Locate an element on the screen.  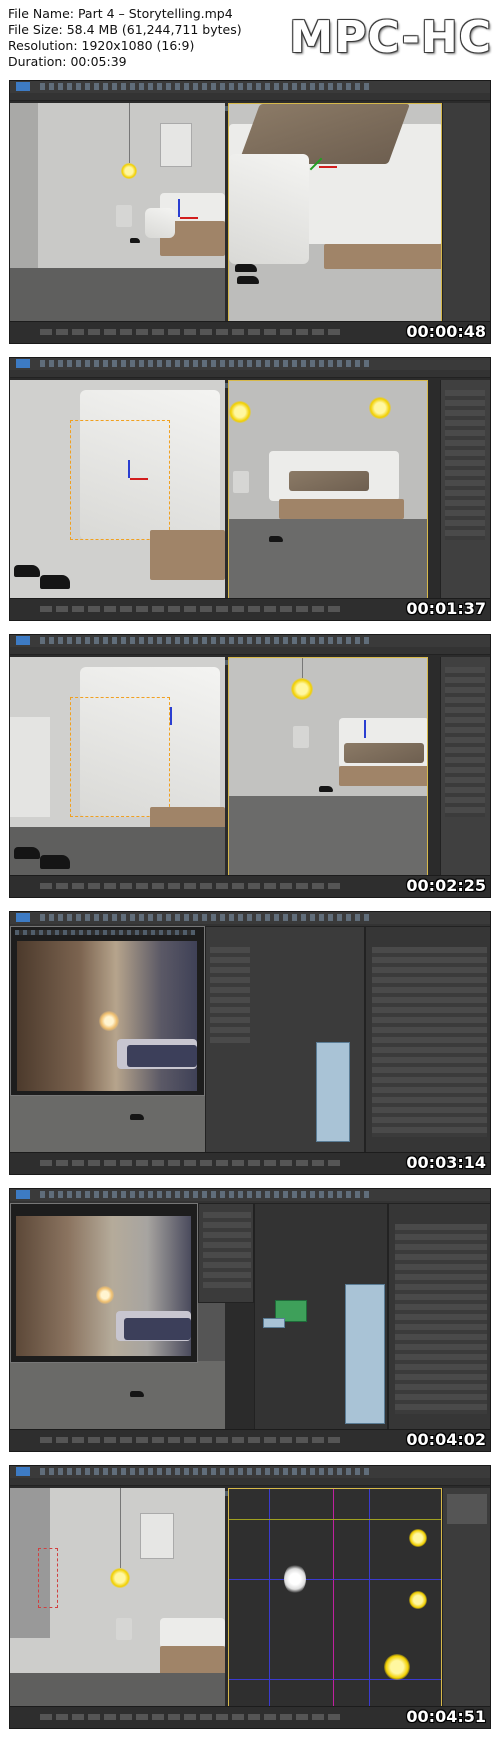
bed-mattress is located at coordinates (192, 1633).